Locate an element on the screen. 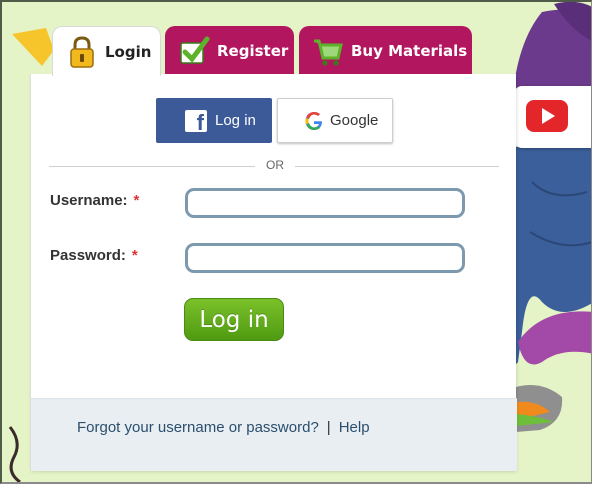 This screenshot has height=484, width=592. username-label-text: Username: is located at coordinates (89, 200).